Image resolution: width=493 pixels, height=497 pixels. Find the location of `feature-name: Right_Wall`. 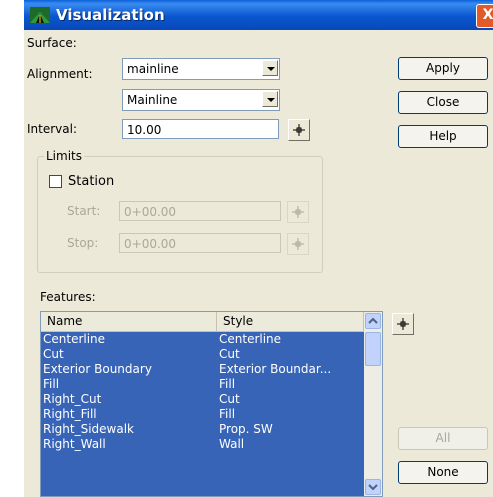

feature-name: Right_Wall is located at coordinates (74, 444).